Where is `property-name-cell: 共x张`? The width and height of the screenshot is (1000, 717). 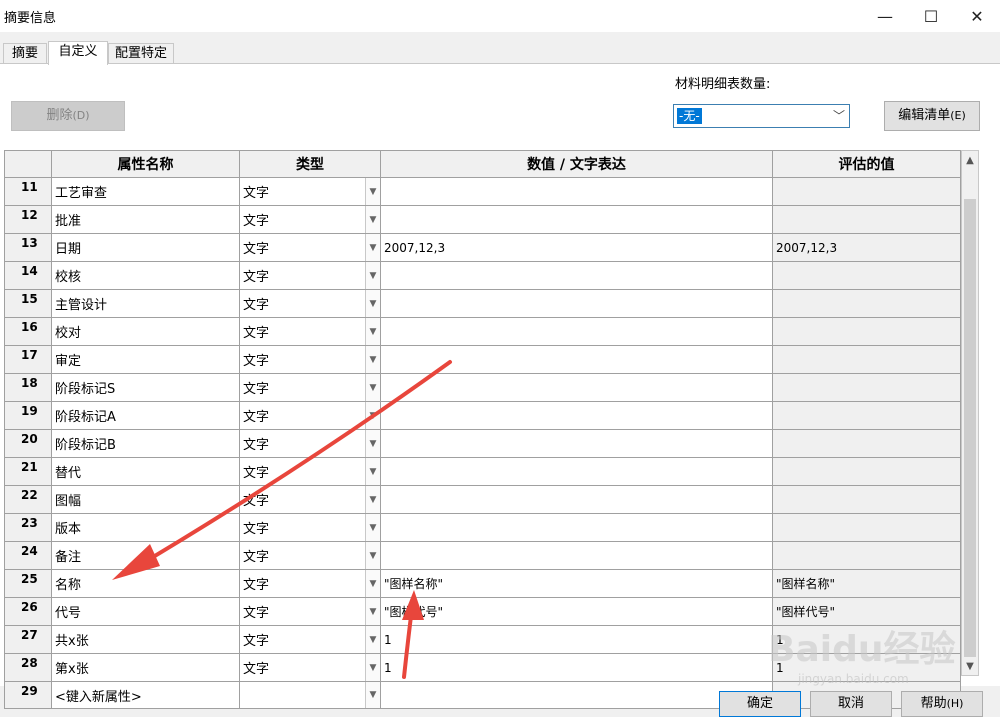 property-name-cell: 共x张 is located at coordinates (145, 639).